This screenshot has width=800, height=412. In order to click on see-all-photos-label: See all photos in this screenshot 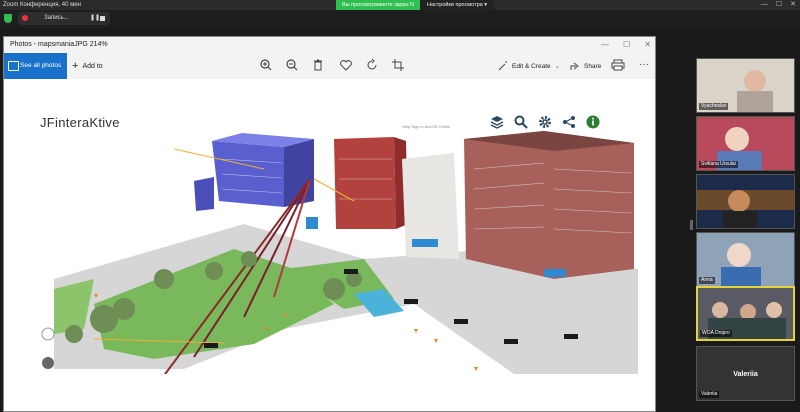, I will do `click(41, 65)`.